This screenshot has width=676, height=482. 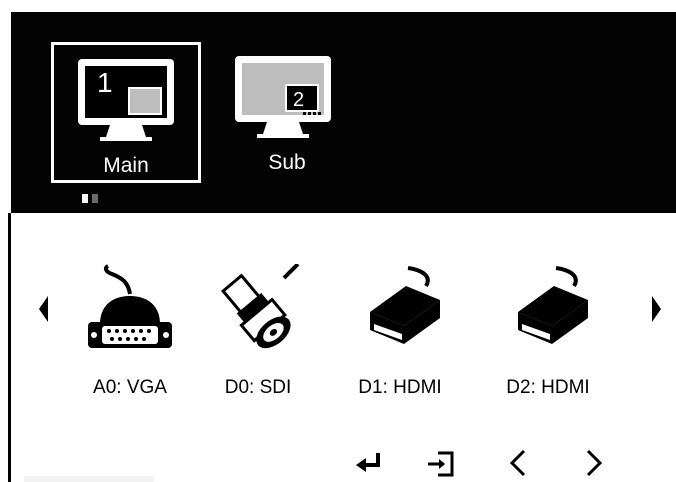 I want to click on output-main-number: 1, so click(x=105, y=82).